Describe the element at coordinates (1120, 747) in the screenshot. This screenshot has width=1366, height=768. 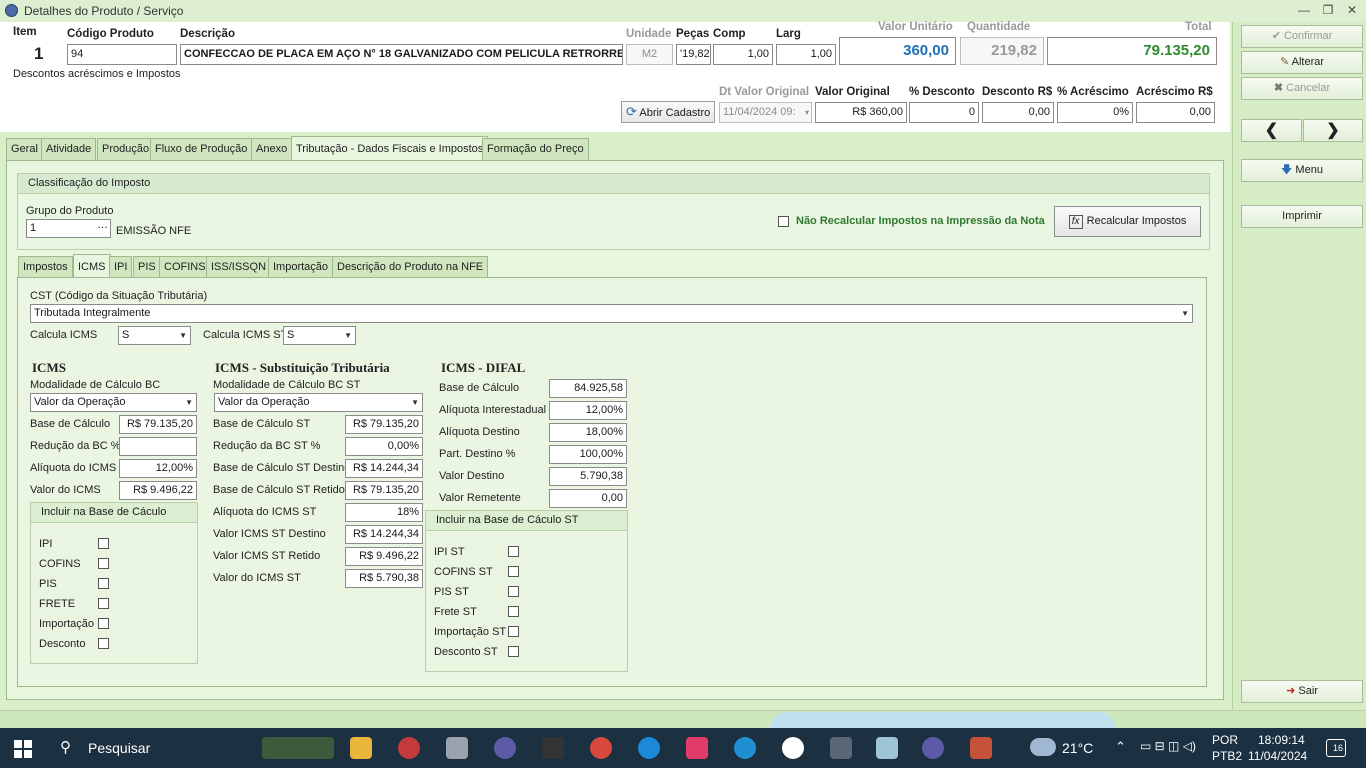
I see `chevron-up-icon: ⌃` at that location.